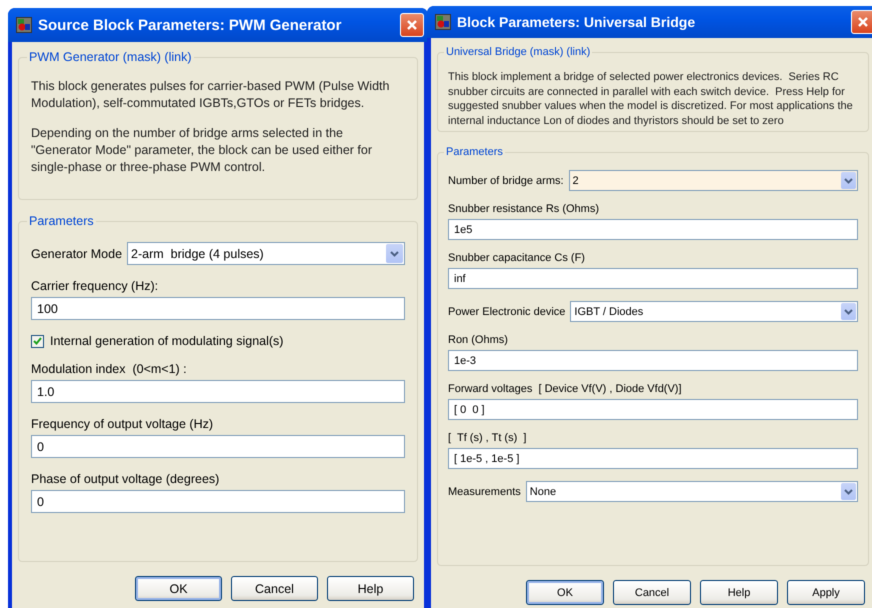 This screenshot has width=872, height=608. Describe the element at coordinates (826, 592) in the screenshot. I see `dialog-button: Apply` at that location.